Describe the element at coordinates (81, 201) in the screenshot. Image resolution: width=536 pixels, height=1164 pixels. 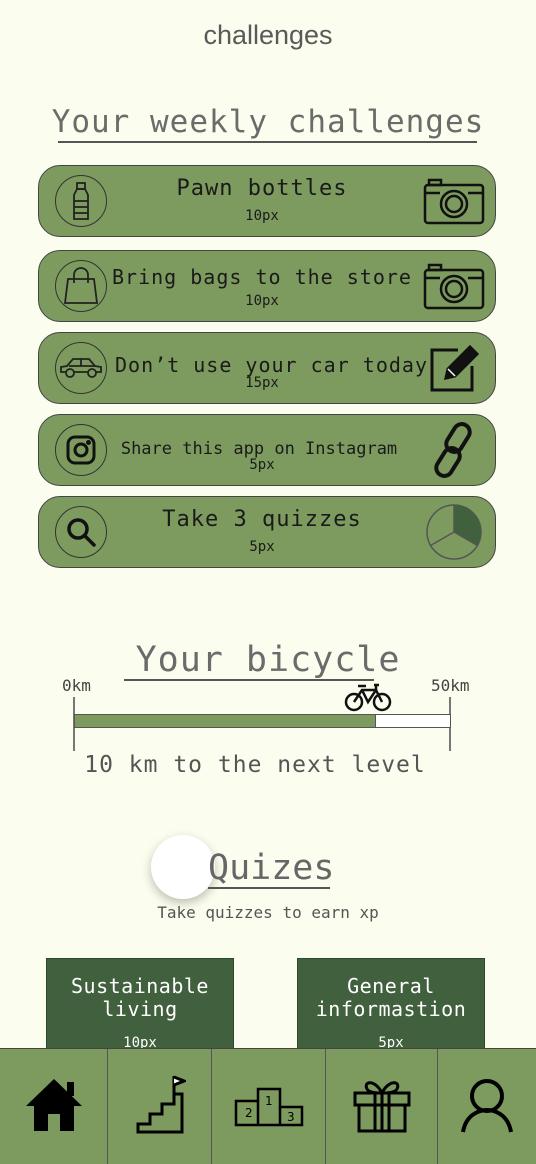
I see `bottle-icon` at that location.